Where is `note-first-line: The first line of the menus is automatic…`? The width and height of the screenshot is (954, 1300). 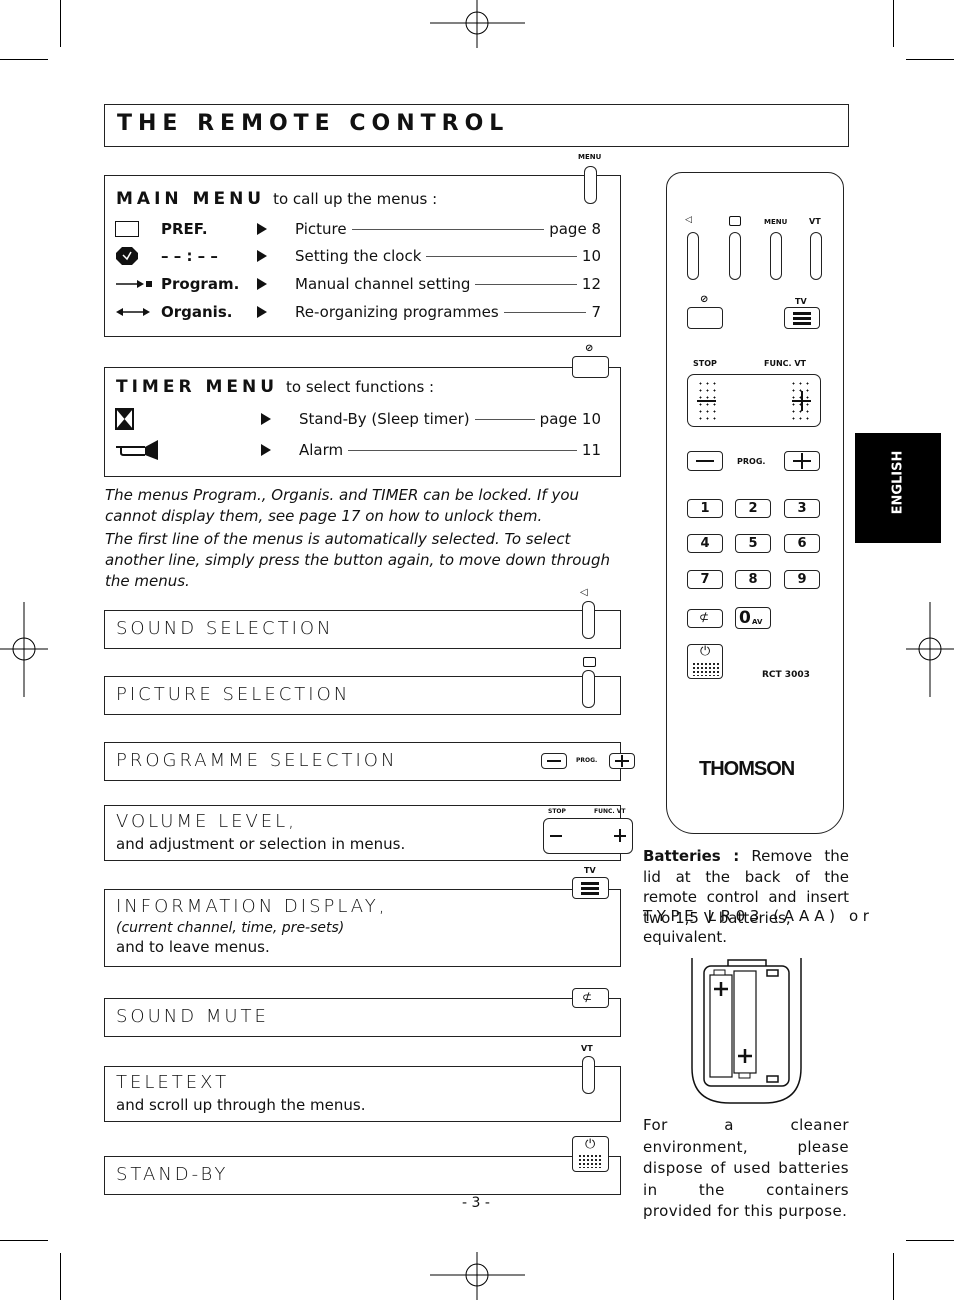 note-first-line: The first line of the menus is automatic… is located at coordinates (358, 560).